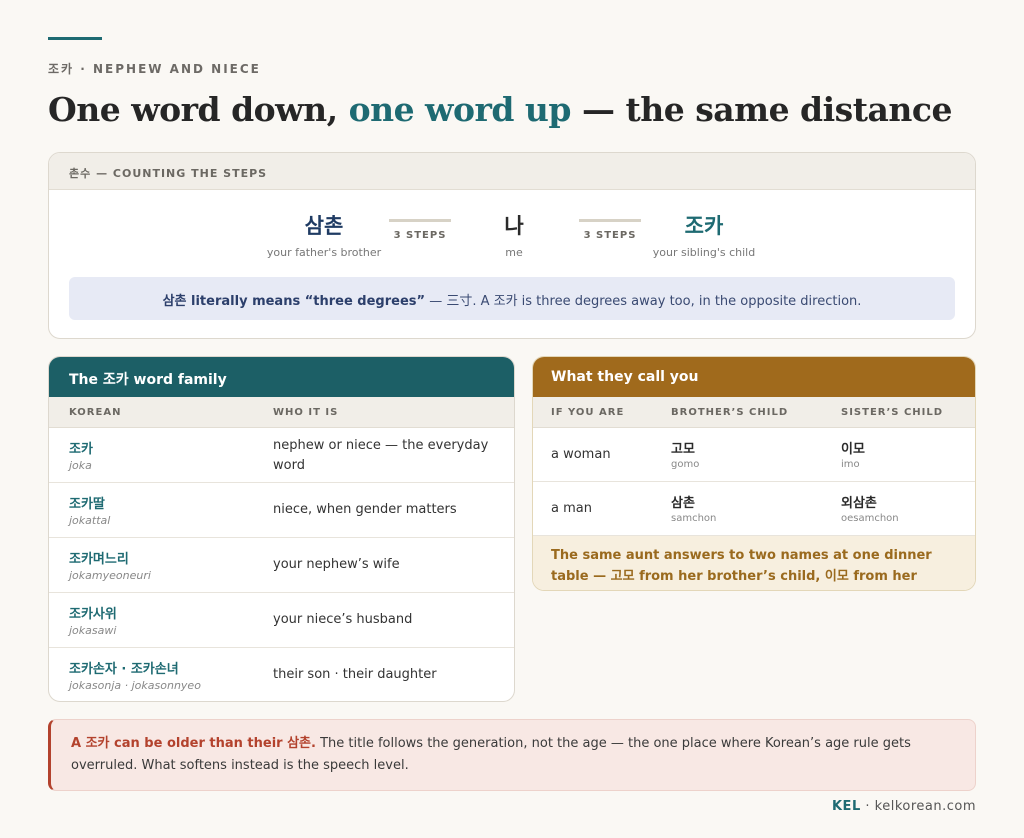 Image resolution: width=1024 pixels, height=838 pixels. Describe the element at coordinates (381, 455) in the screenshot. I see `row-meaning: nephew or niece — the everyday word` at that location.